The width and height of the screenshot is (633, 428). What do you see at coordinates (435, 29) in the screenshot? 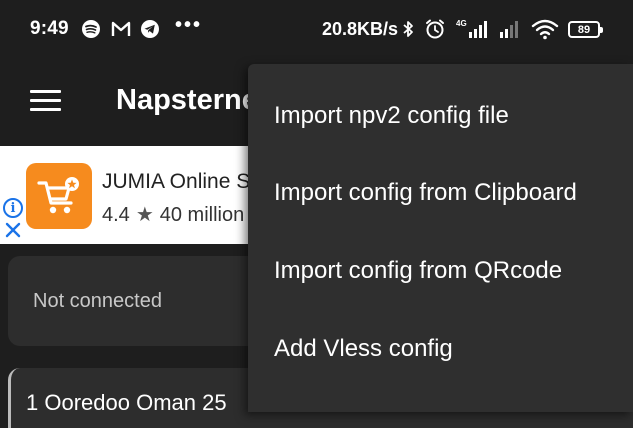
I see `alarm-icon` at bounding box center [435, 29].